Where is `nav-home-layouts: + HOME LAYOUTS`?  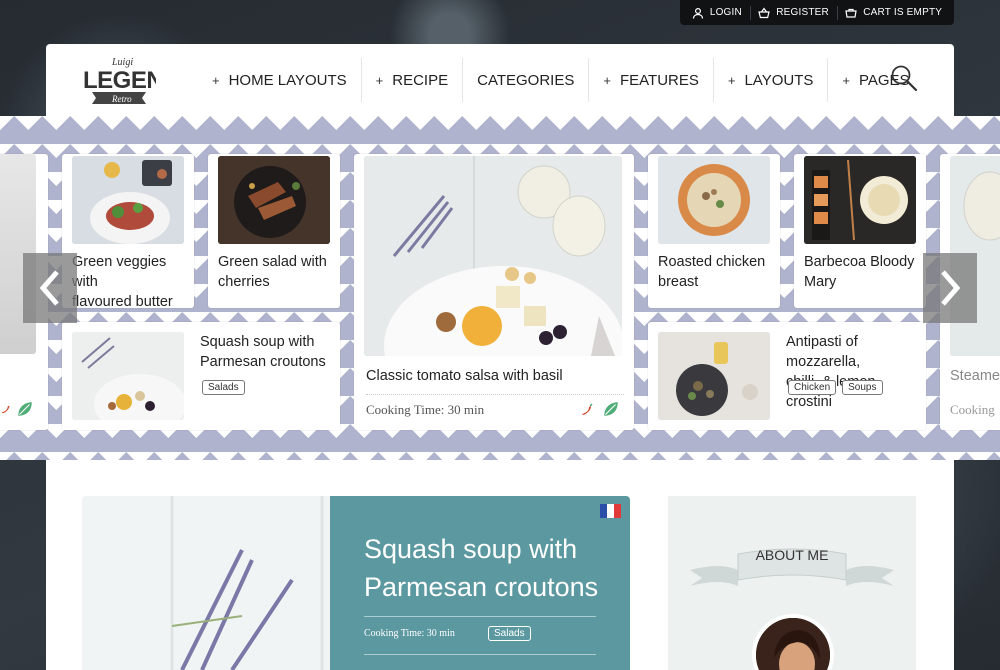
nav-home-layouts: + HOME LAYOUTS is located at coordinates (280, 80).